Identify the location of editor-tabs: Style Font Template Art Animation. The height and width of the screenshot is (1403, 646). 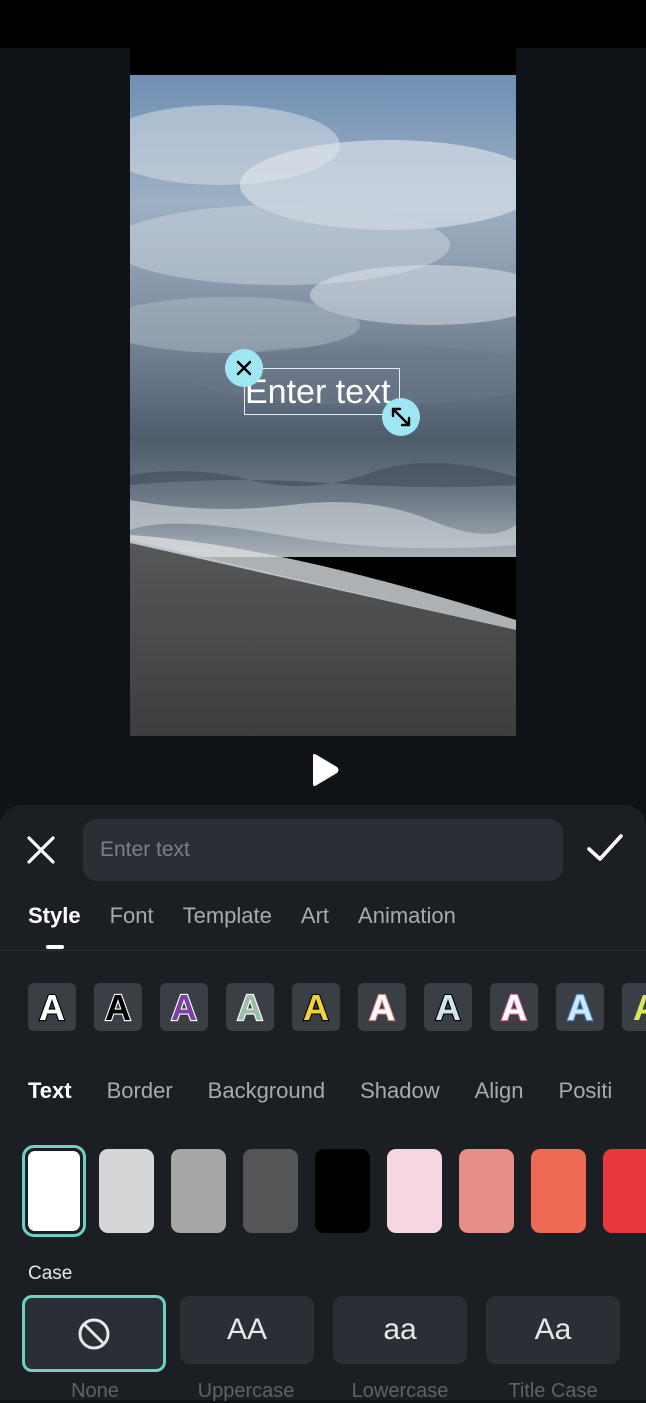
(256, 918).